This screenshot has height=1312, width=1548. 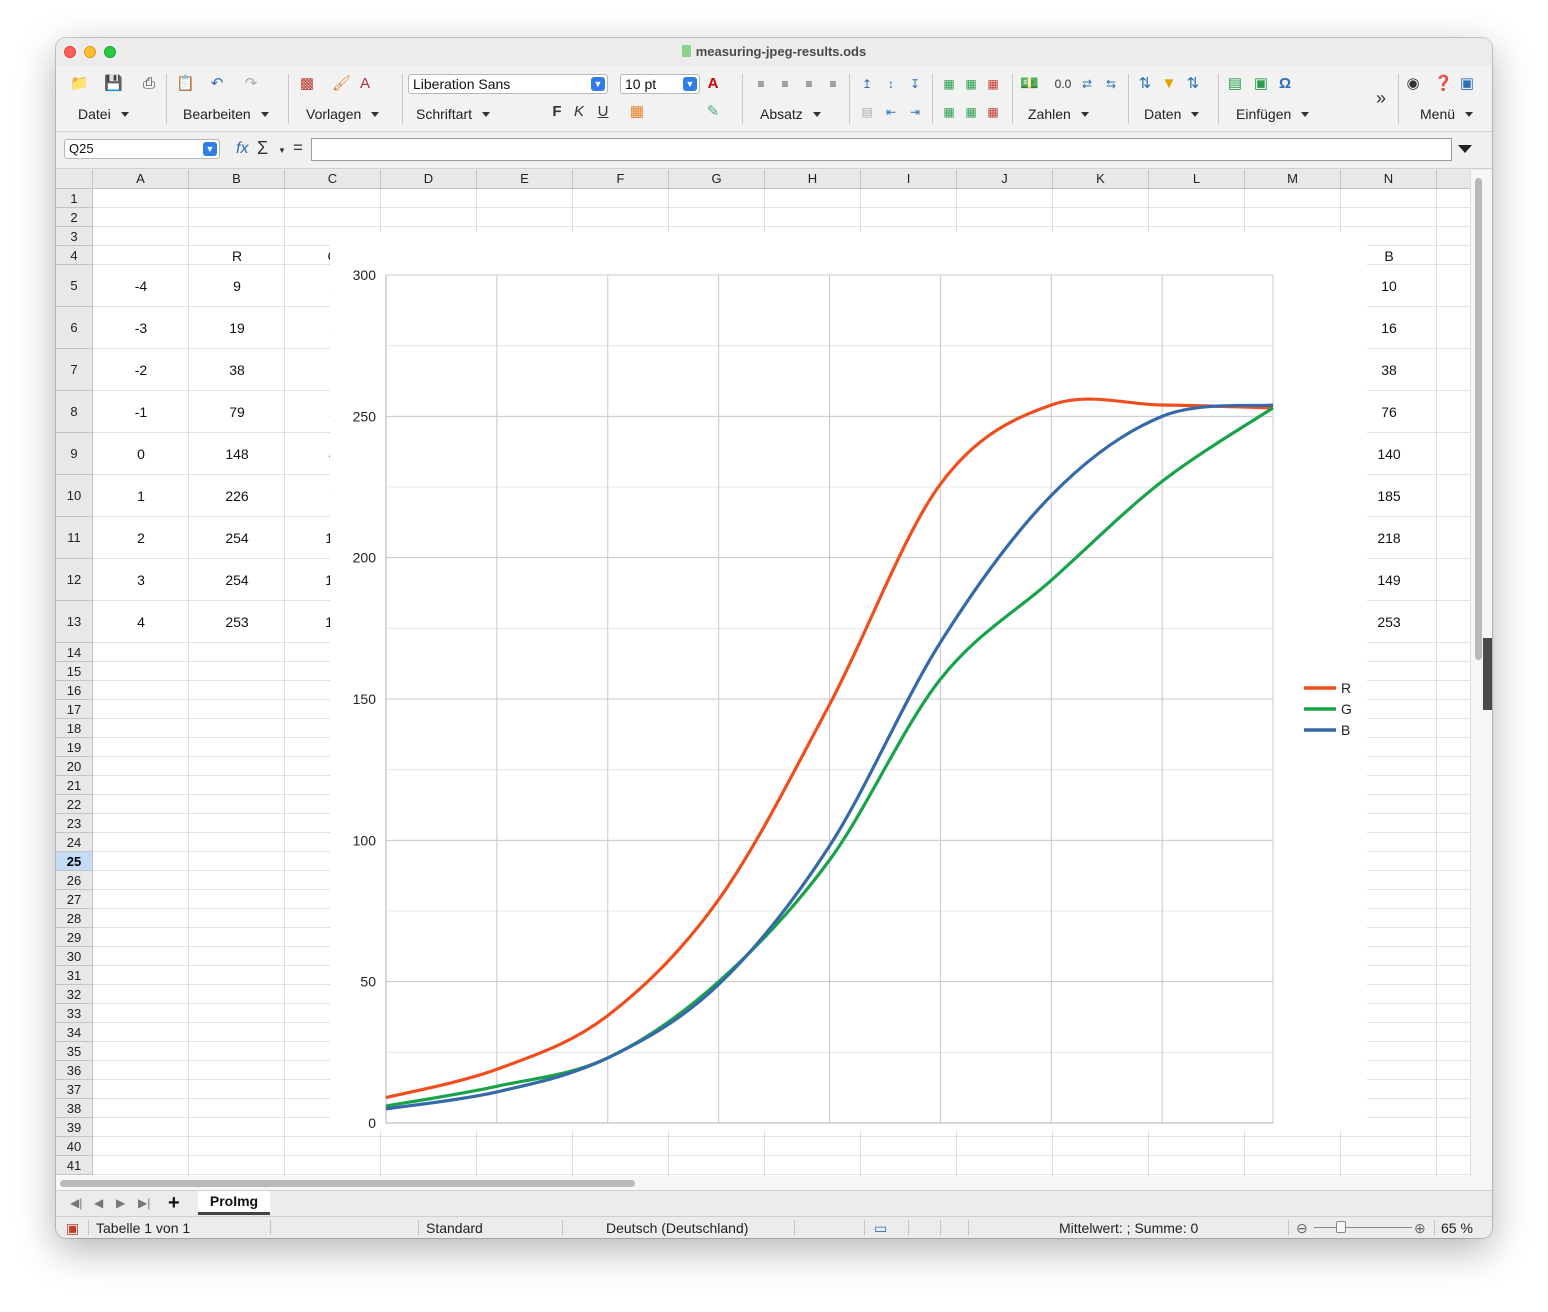 I want to click on row-header-38: 38, so click(x=74, y=1108).